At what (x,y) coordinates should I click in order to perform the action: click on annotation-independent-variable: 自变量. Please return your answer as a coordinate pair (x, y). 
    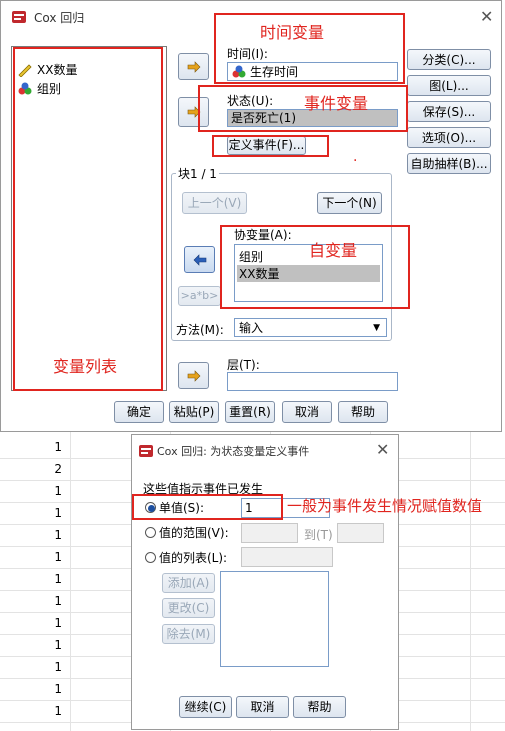
    Looking at the image, I should click on (333, 250).